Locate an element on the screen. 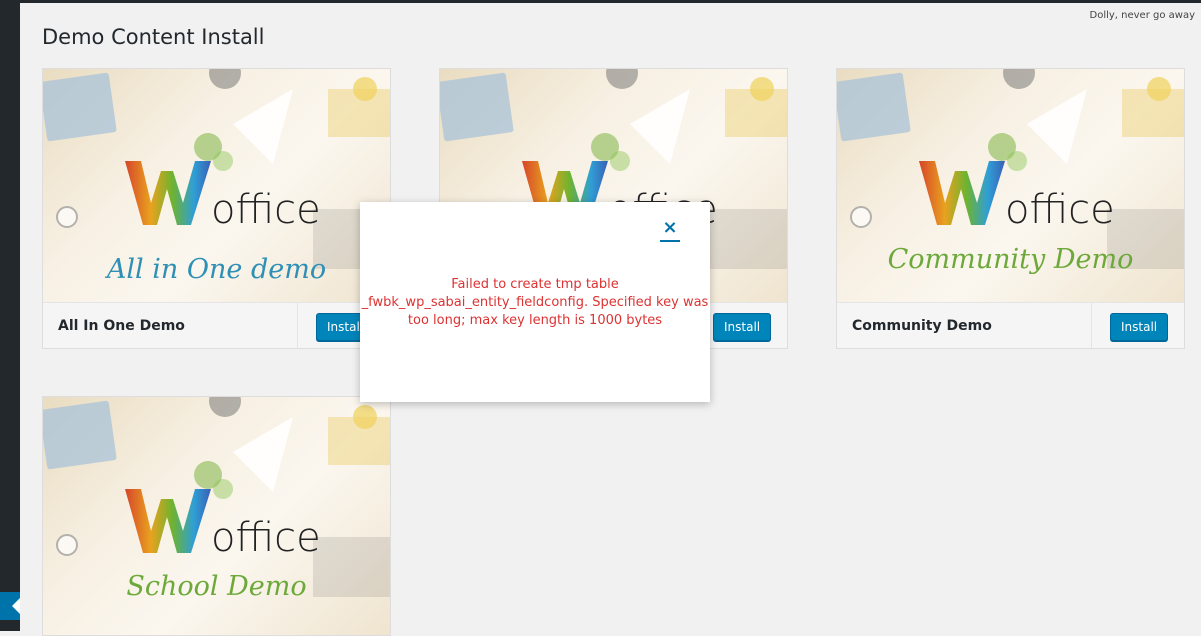 The height and width of the screenshot is (636, 1201). demo-card-footer: Community Demo Install is located at coordinates (1010, 325).